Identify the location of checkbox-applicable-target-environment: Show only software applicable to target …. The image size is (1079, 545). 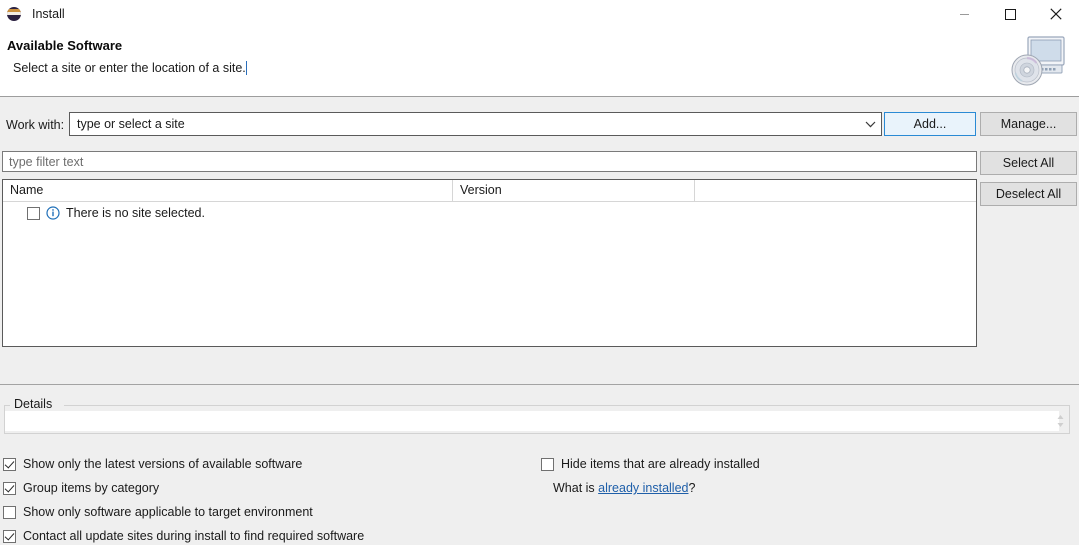
(158, 512).